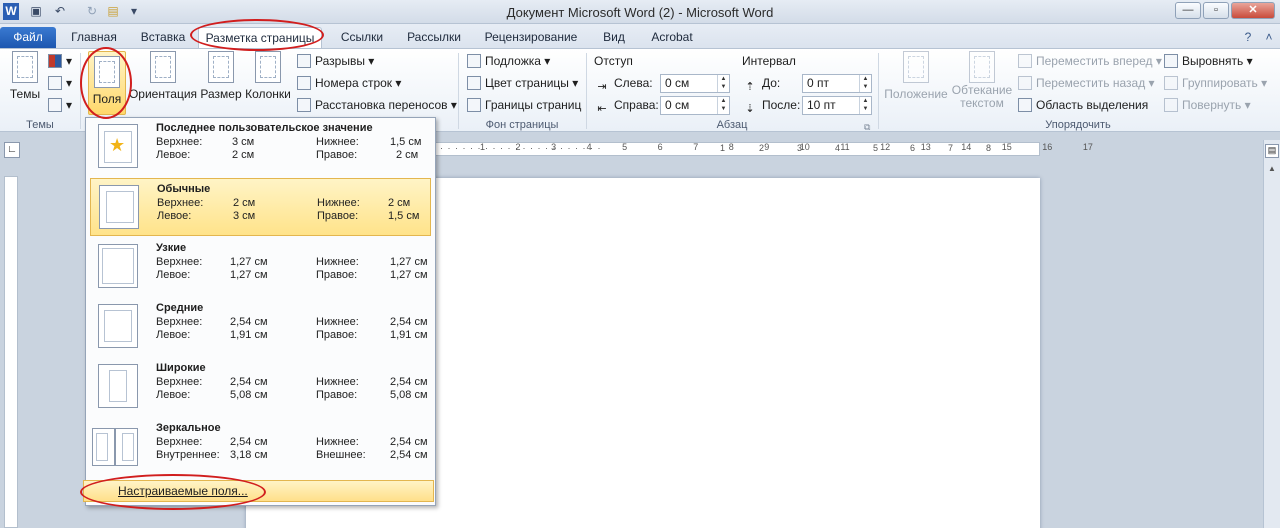 The width and height of the screenshot is (1280, 528). What do you see at coordinates (173, 492) in the screenshot?
I see `annotation-circle-custom` at bounding box center [173, 492].